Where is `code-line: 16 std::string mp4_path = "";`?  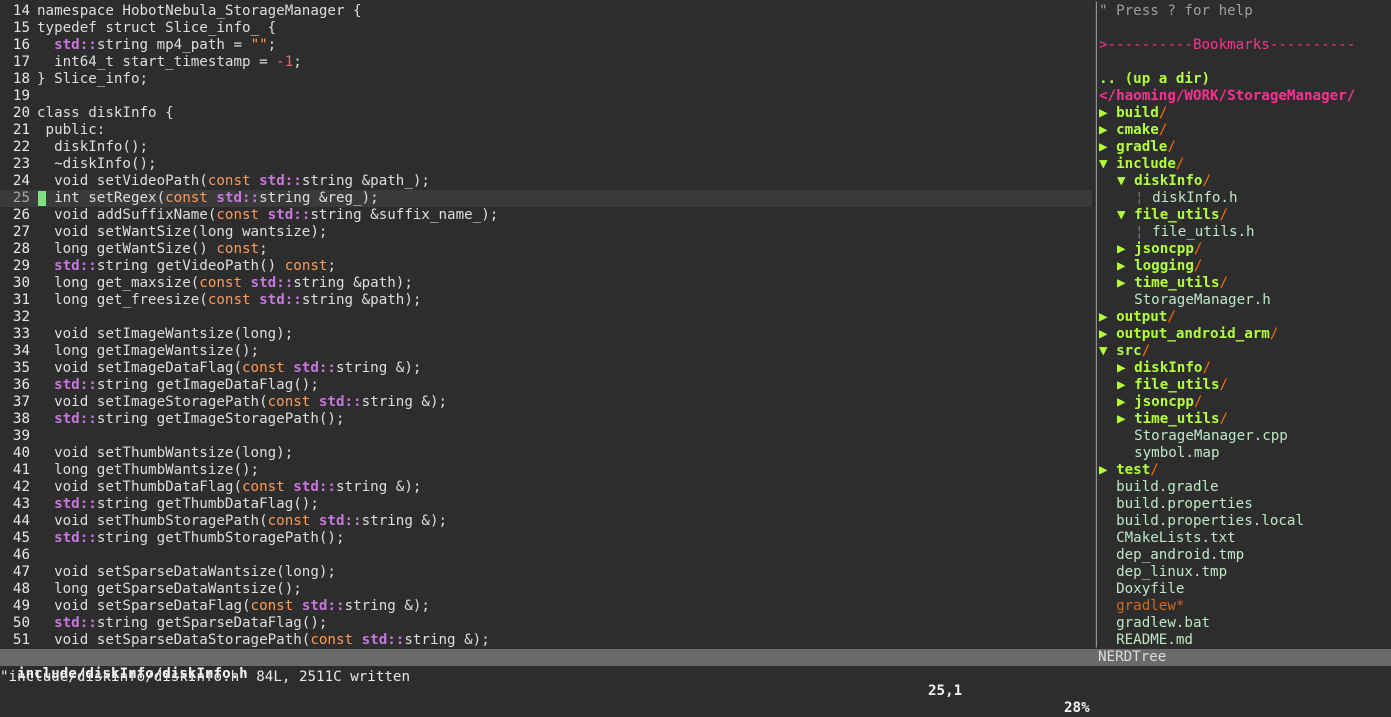
code-line: 16 std::string mp4_path = ""; is located at coordinates (546, 45).